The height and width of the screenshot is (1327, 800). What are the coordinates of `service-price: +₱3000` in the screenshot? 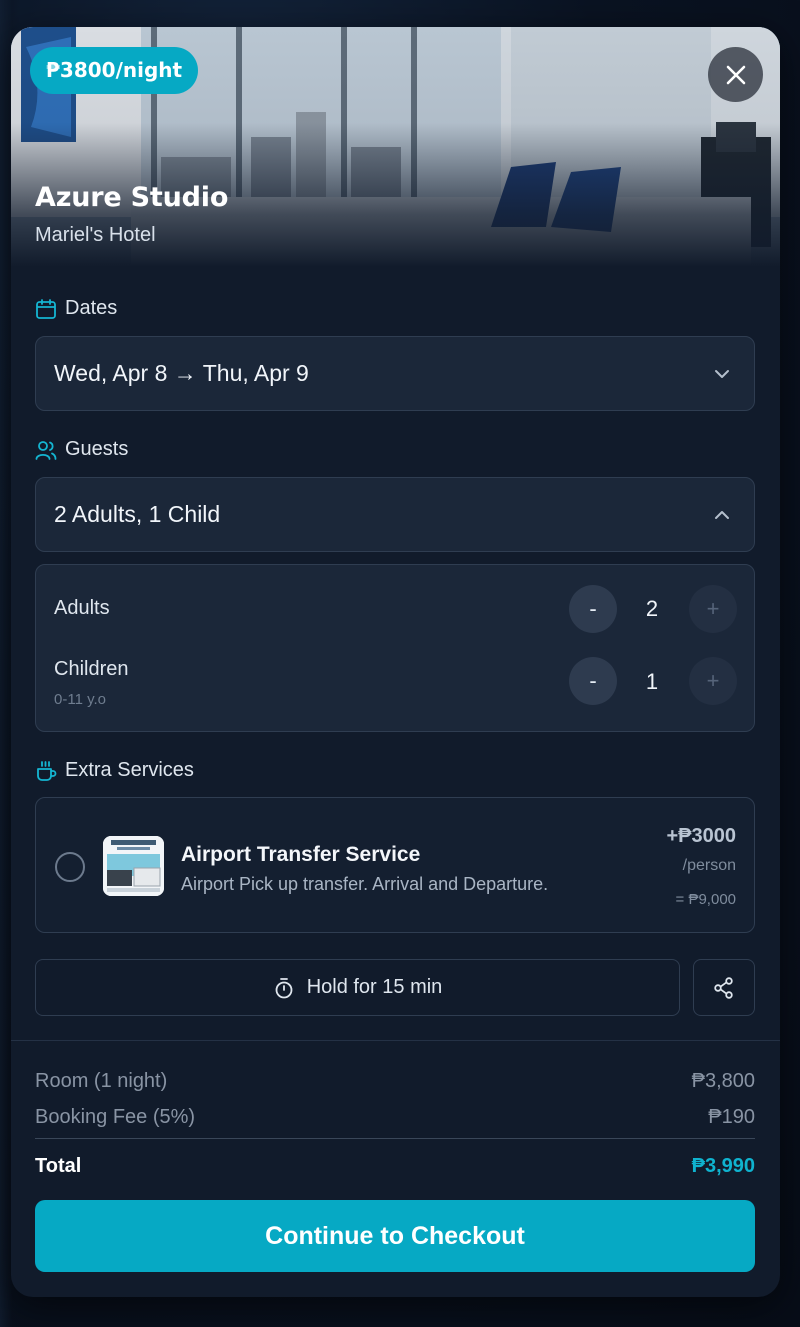 It's located at (701, 836).